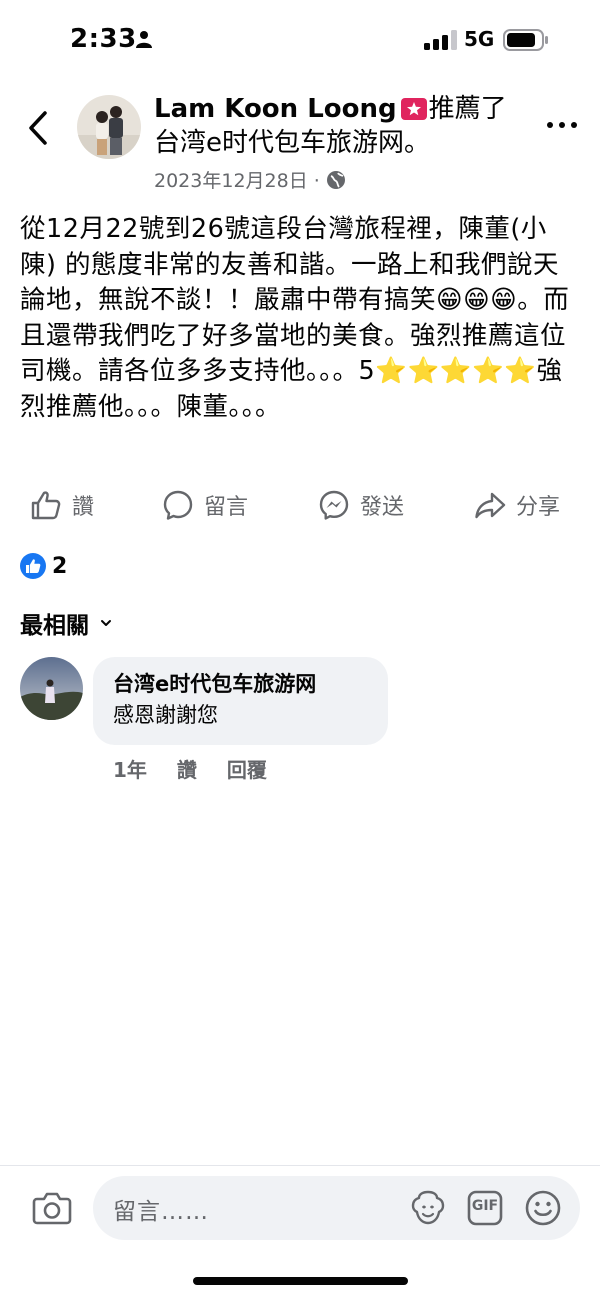 The width and height of the screenshot is (600, 1299). I want to click on more-options-button, so click(562, 125).